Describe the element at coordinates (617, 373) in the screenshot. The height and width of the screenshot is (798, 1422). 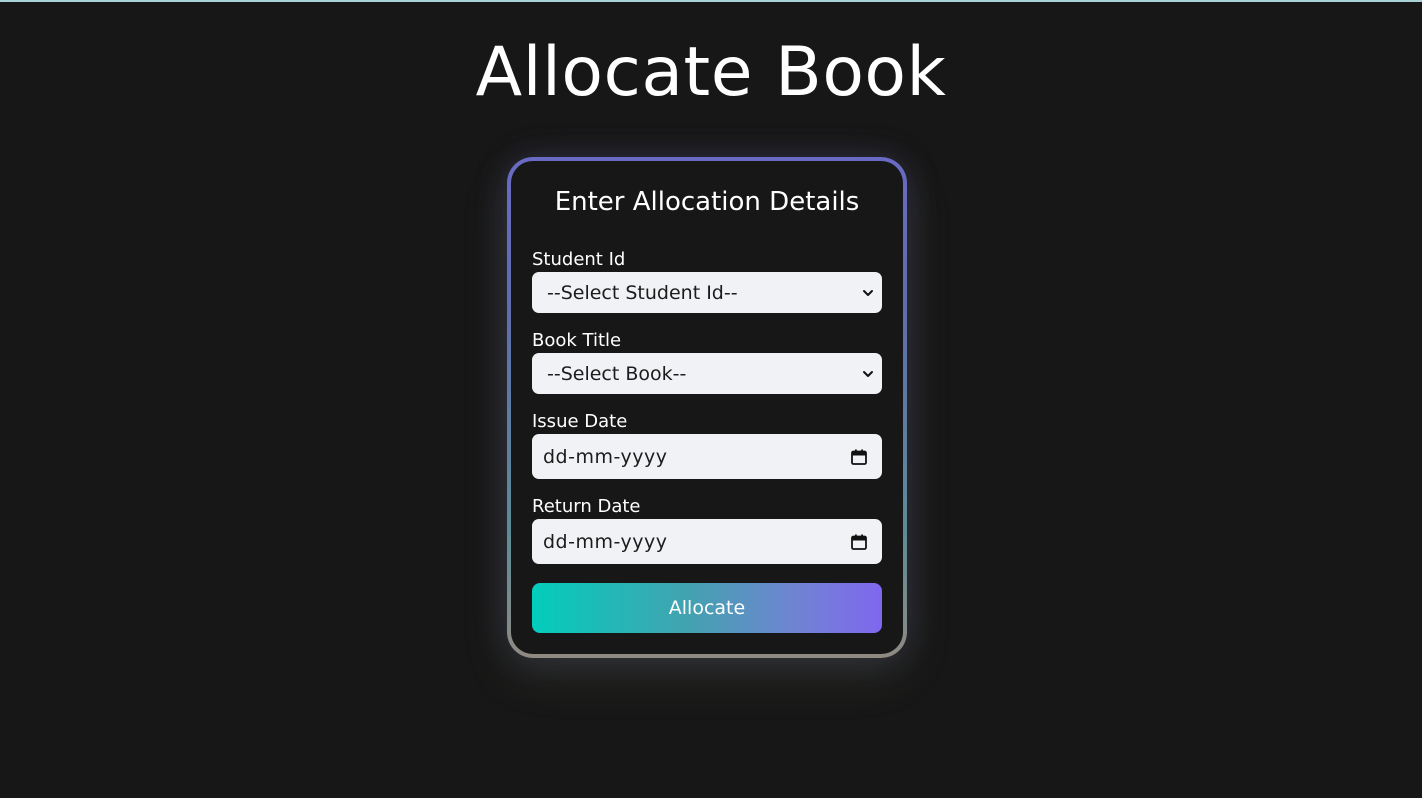
I see `book-title-selected-value: --Select Book--` at that location.